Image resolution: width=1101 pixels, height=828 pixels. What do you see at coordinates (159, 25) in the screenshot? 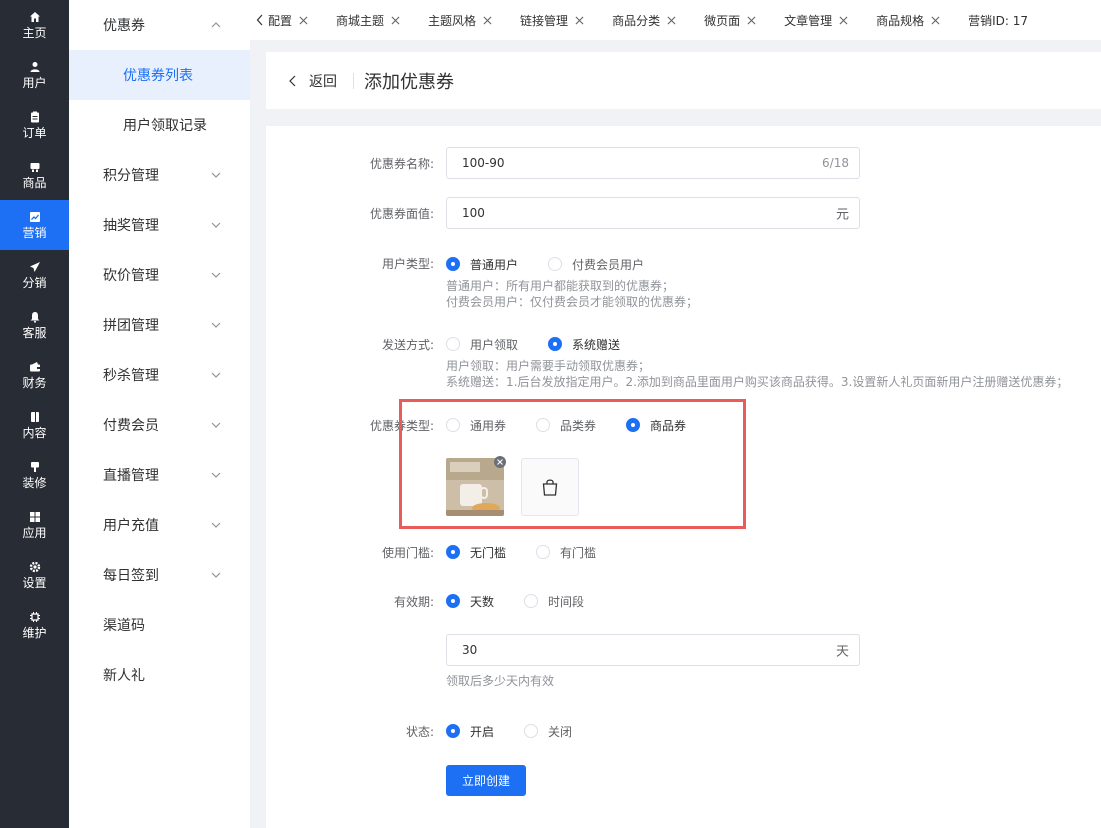
I see `submenu-group-coupon: 优惠券` at bounding box center [159, 25].